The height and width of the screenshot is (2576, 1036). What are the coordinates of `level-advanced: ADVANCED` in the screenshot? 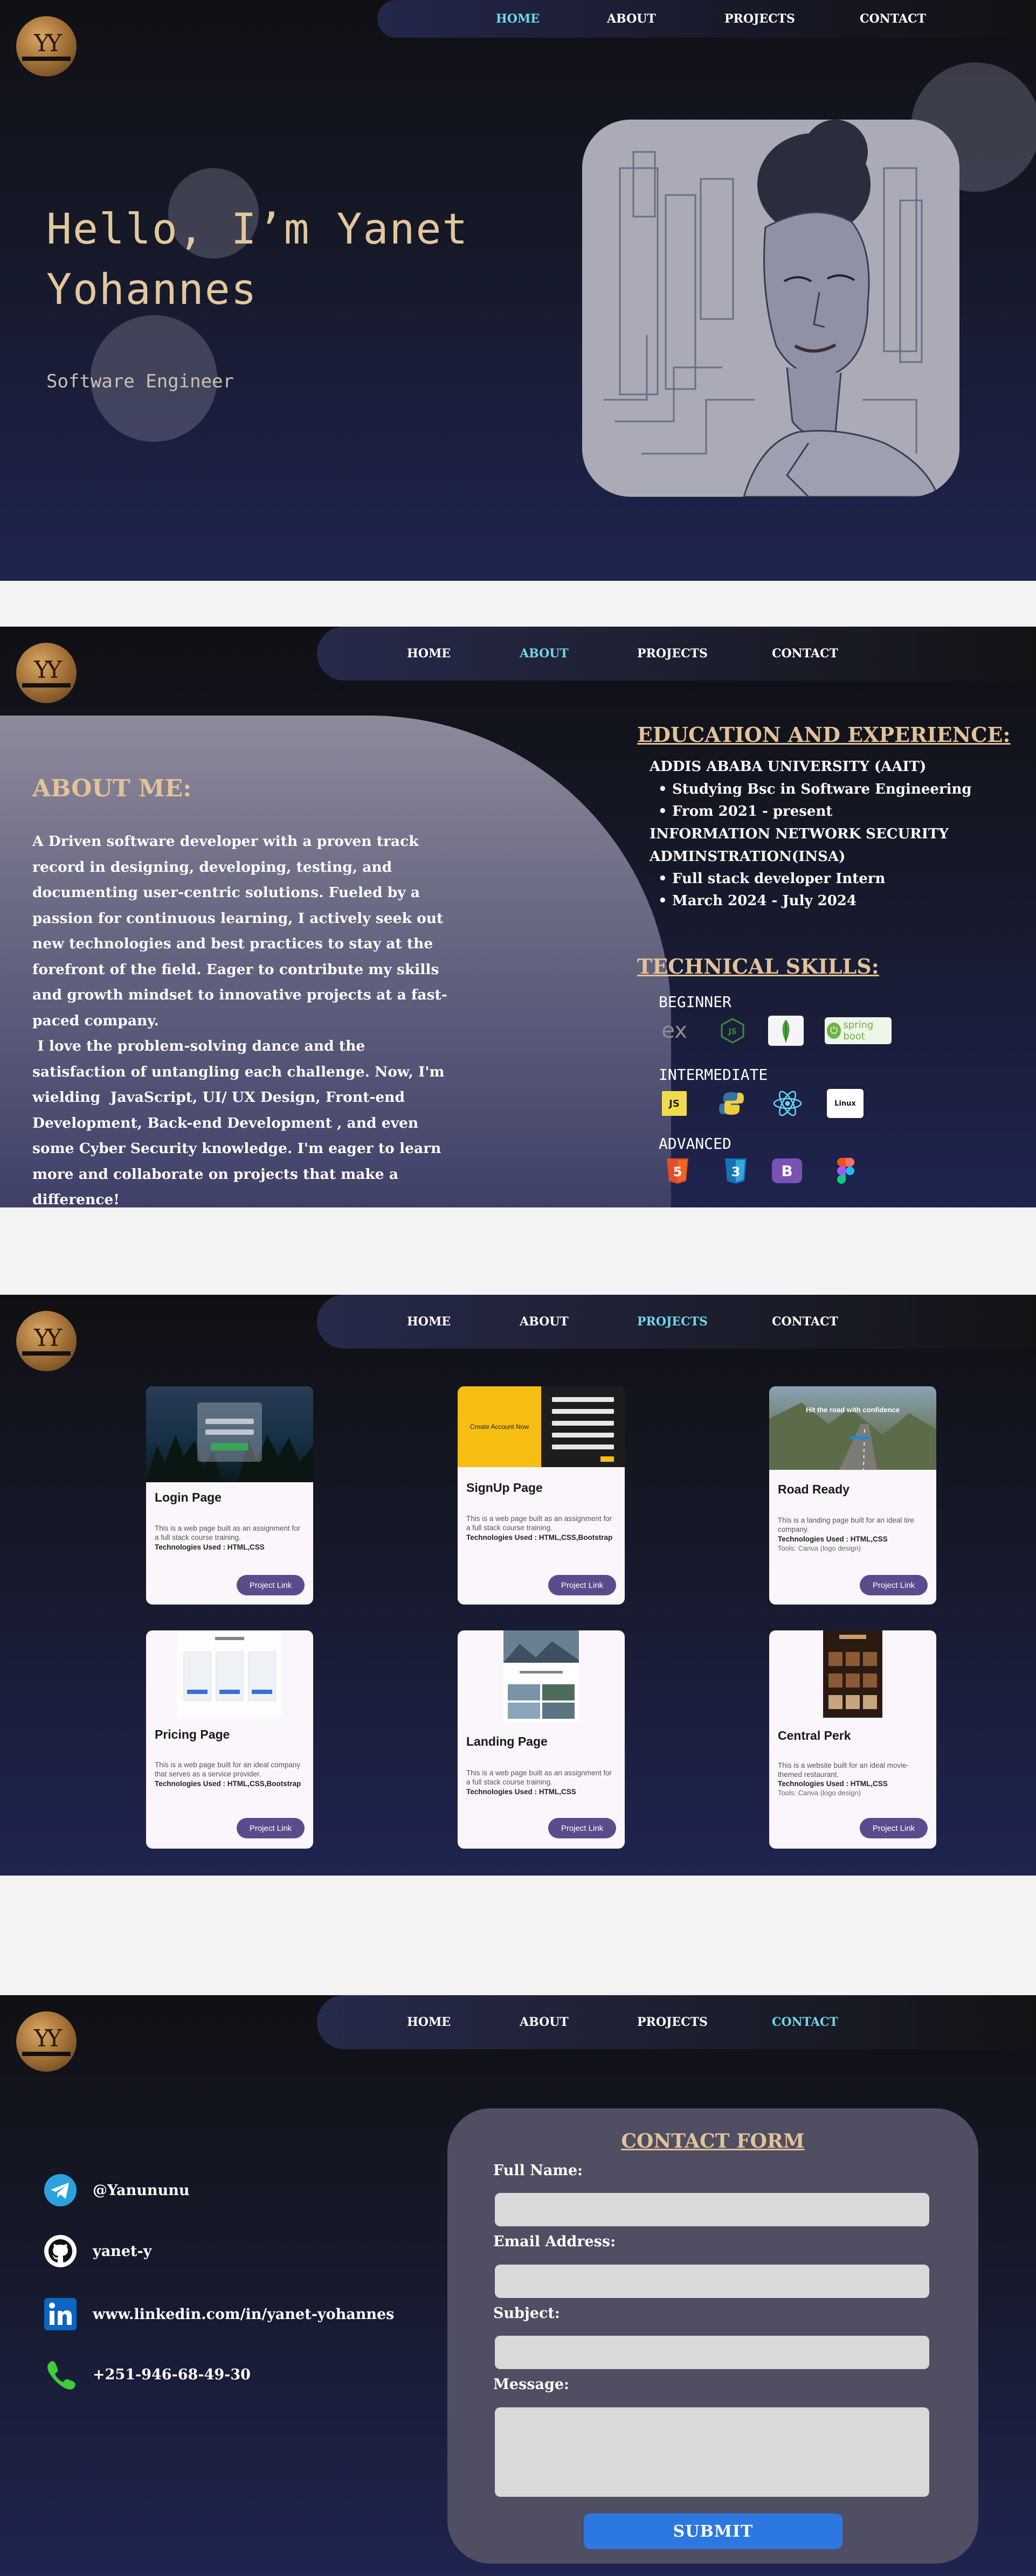 It's located at (695, 1144).